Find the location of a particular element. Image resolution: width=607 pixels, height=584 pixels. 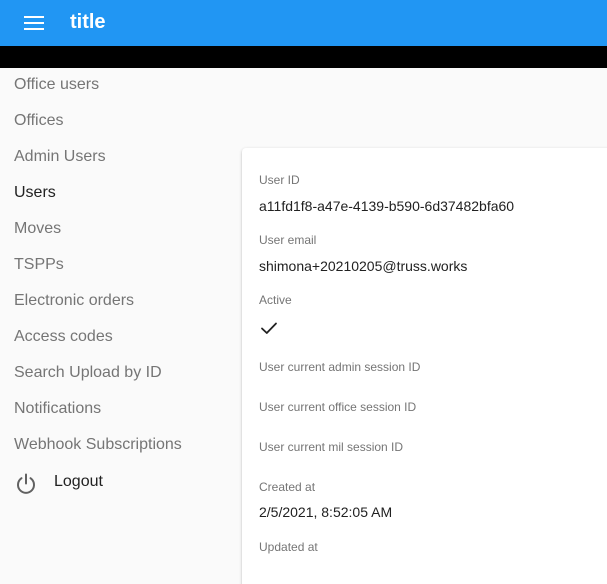

sidebar-item-label: Webhook Subscriptions is located at coordinates (98, 444).